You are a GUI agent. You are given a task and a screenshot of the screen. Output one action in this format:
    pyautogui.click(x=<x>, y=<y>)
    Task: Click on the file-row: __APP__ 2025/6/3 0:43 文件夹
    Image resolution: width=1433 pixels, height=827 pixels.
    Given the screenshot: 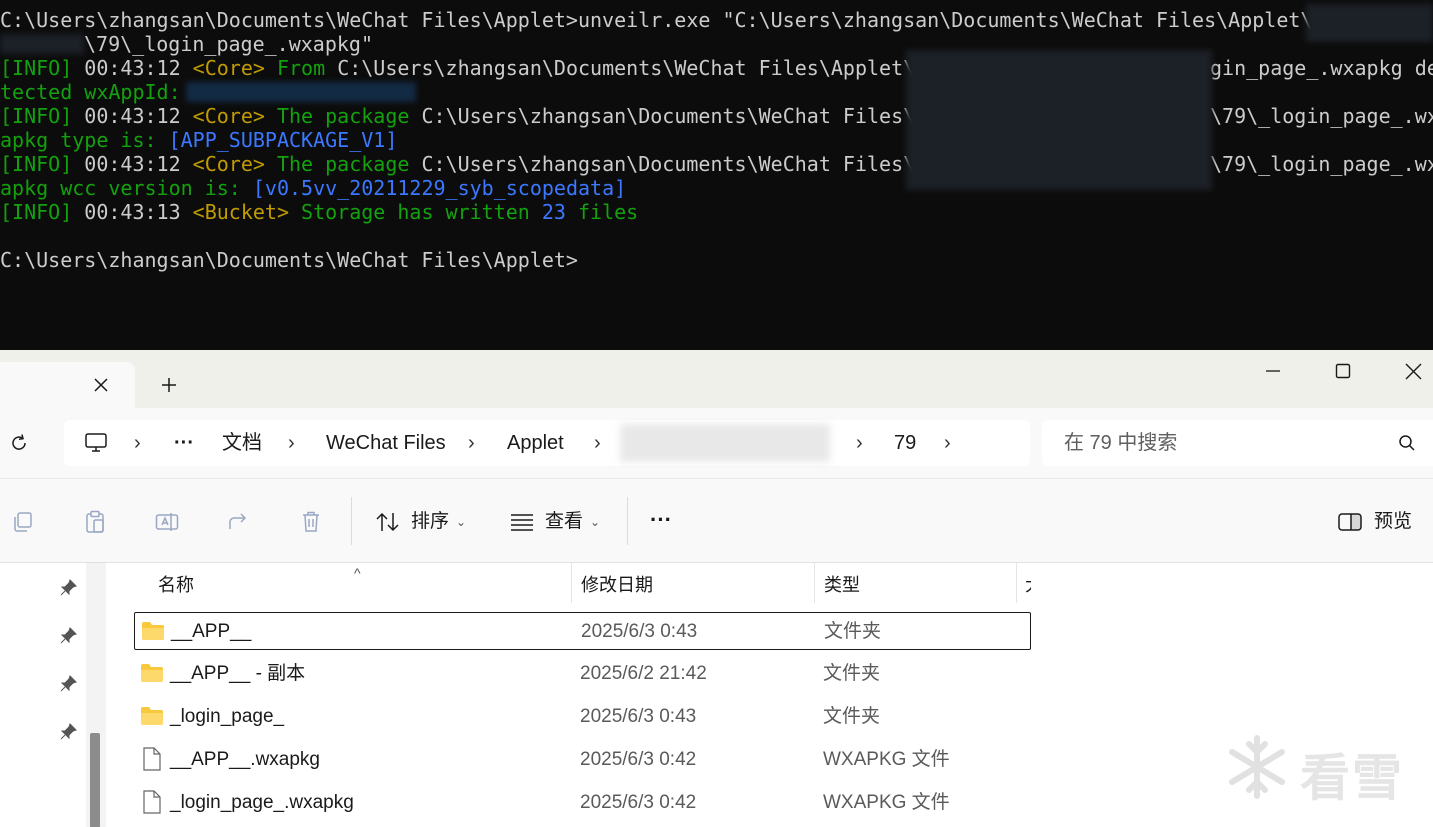 What is the action you would take?
    pyautogui.click(x=582, y=631)
    